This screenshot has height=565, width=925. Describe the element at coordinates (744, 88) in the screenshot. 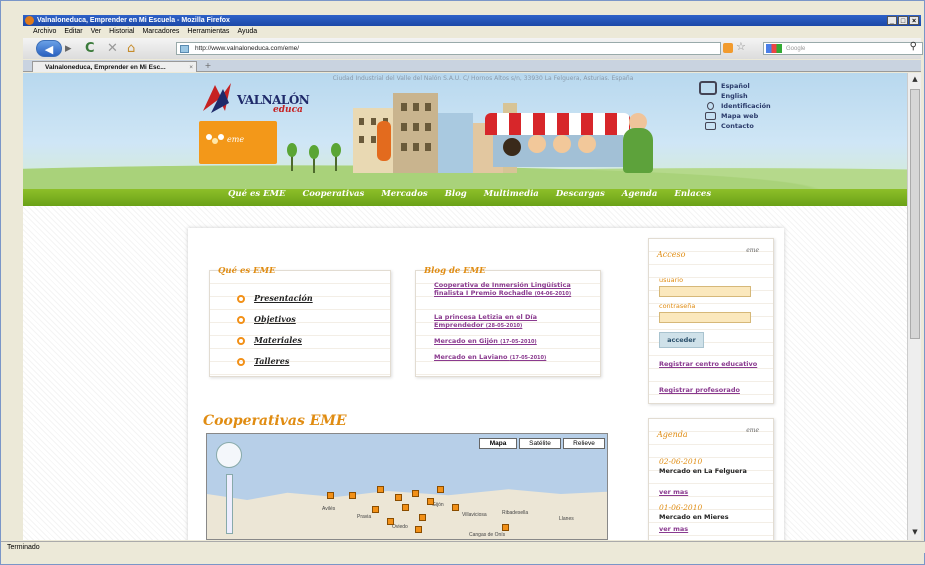

I see `lang-espanol: Español` at that location.